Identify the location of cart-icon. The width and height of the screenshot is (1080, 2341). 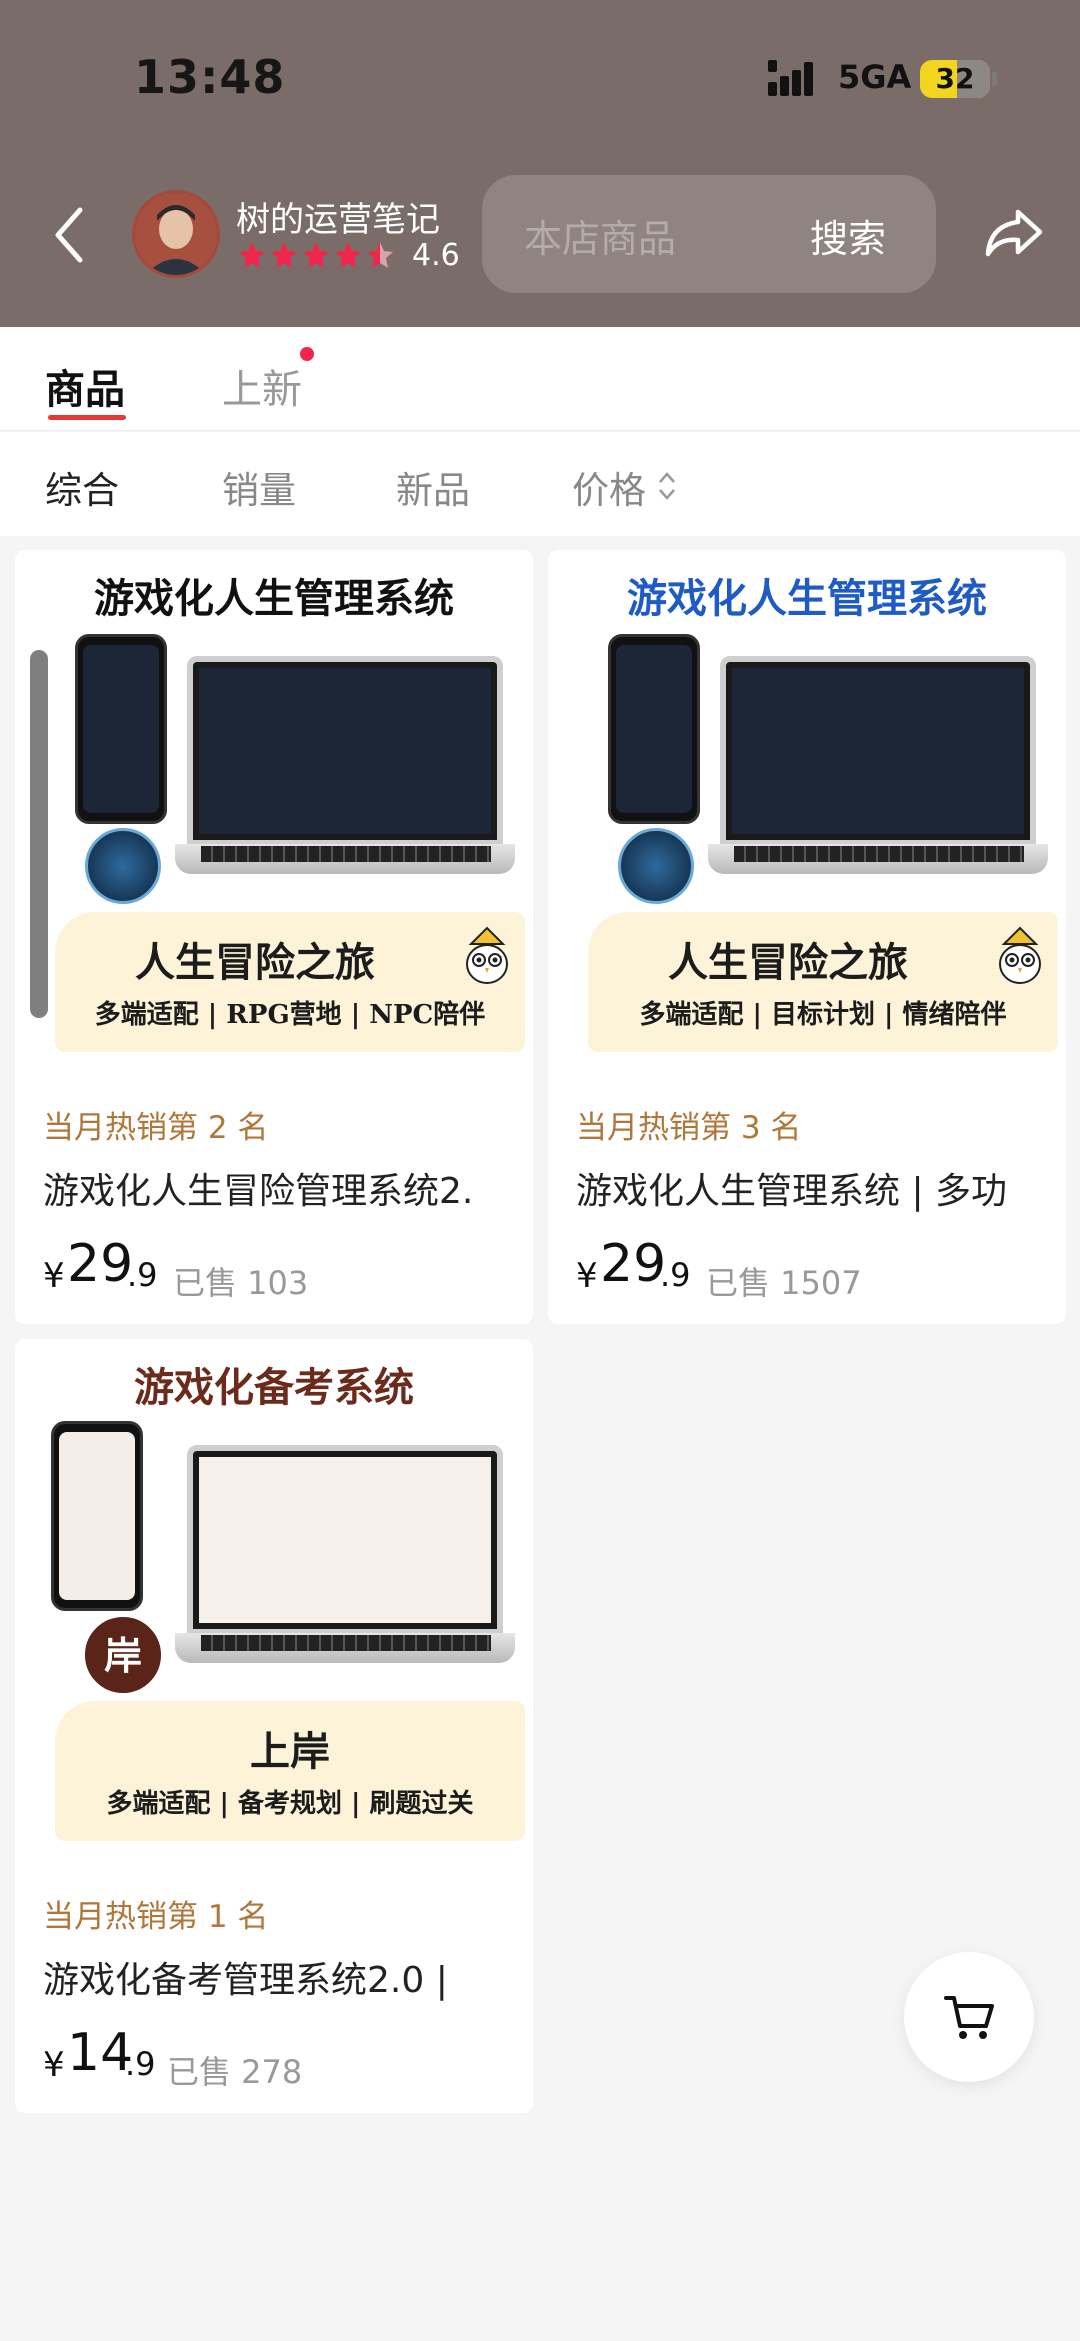
(969, 2017).